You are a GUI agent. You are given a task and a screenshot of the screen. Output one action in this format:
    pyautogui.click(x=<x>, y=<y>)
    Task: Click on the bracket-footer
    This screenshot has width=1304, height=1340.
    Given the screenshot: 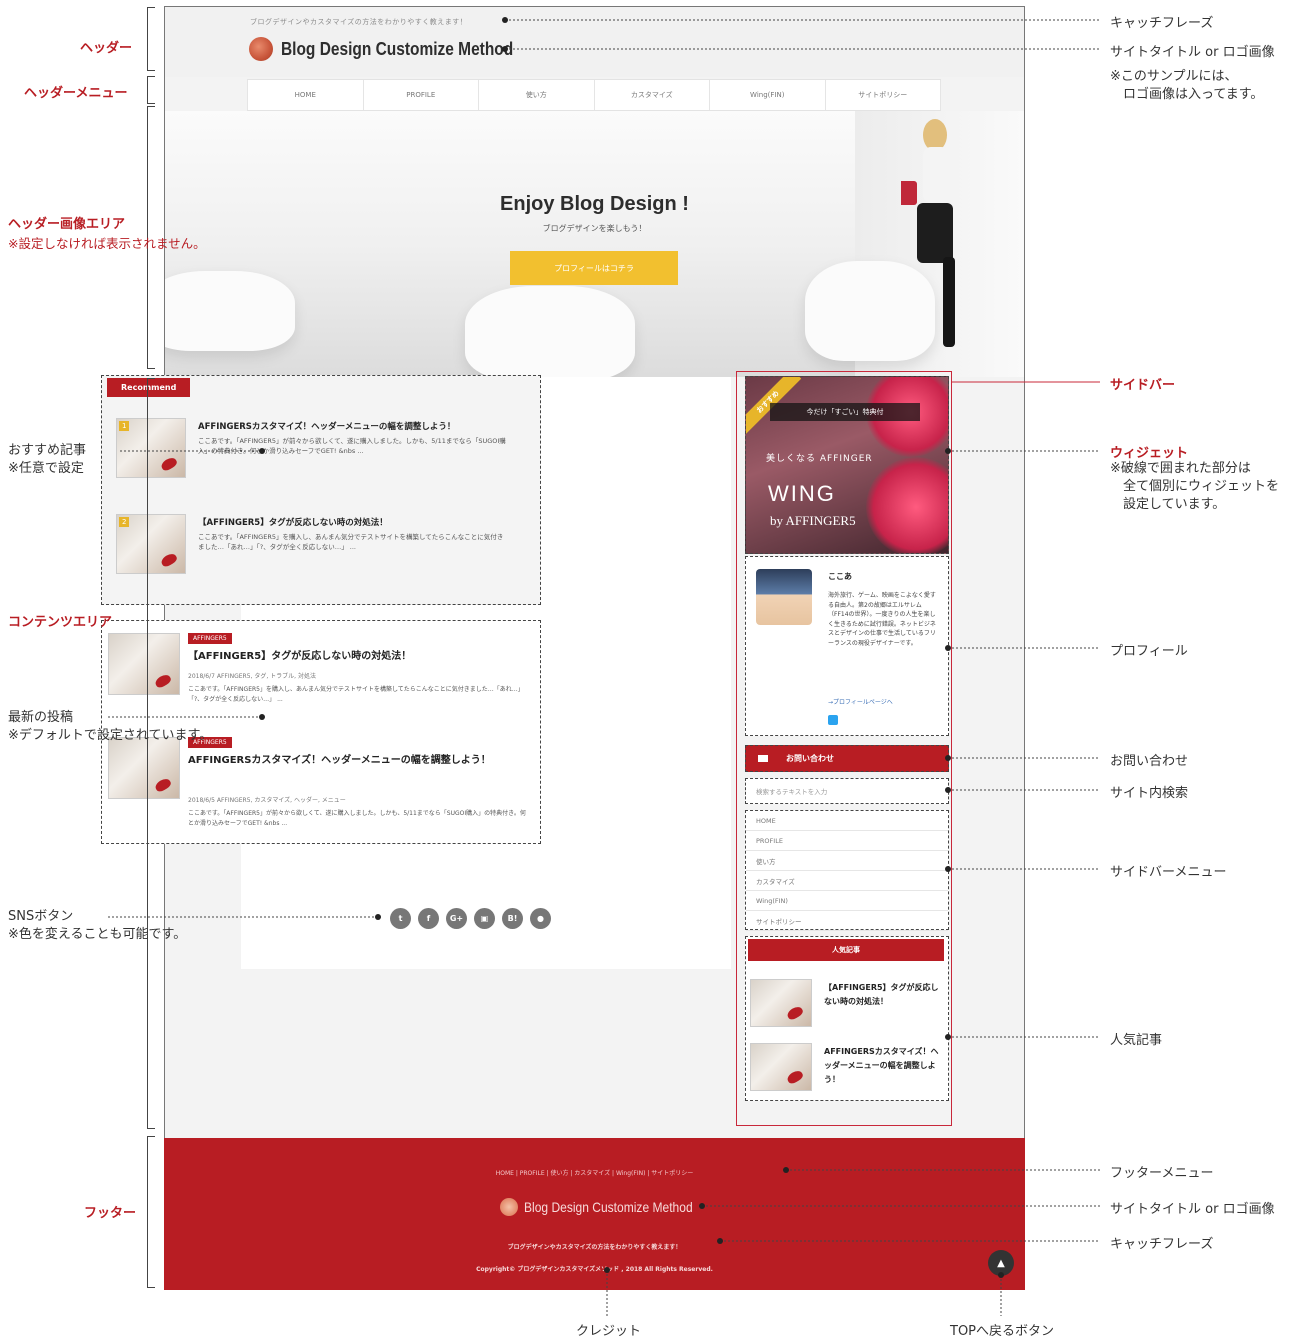 What is the action you would take?
    pyautogui.click(x=151, y=1212)
    